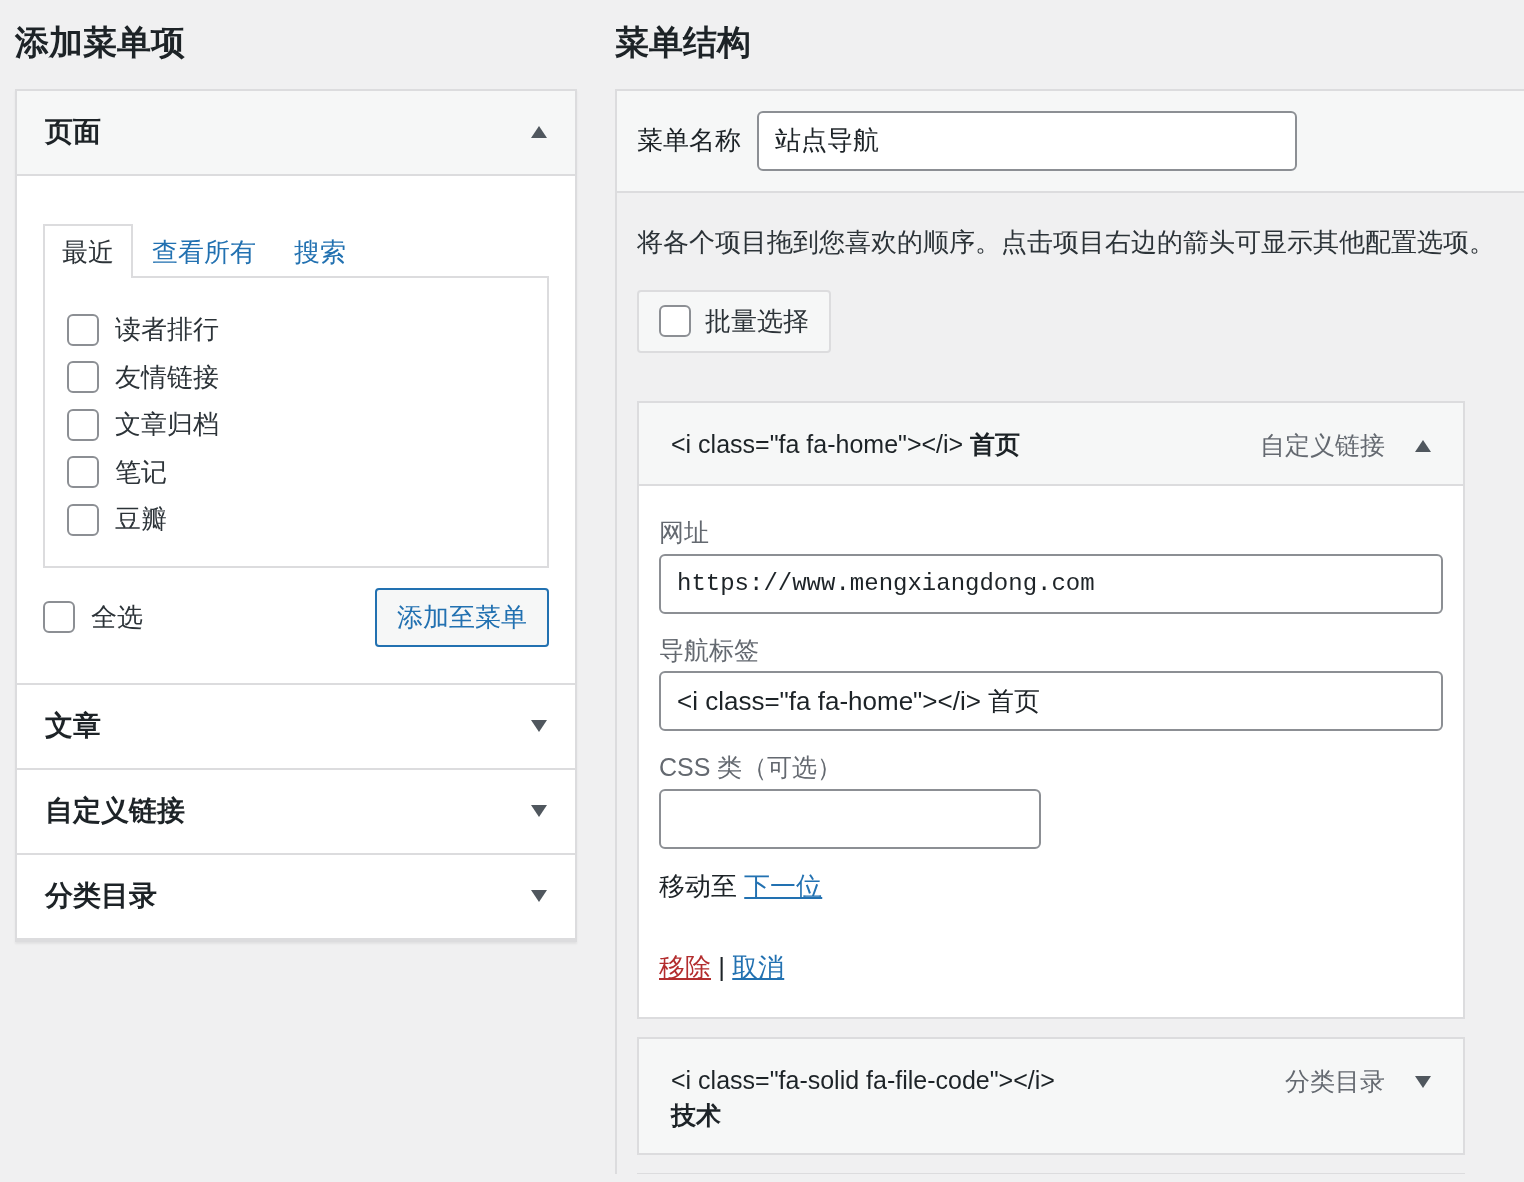 This screenshot has width=1524, height=1182. What do you see at coordinates (683, 42) in the screenshot?
I see `section-heading: 菜单结构` at bounding box center [683, 42].